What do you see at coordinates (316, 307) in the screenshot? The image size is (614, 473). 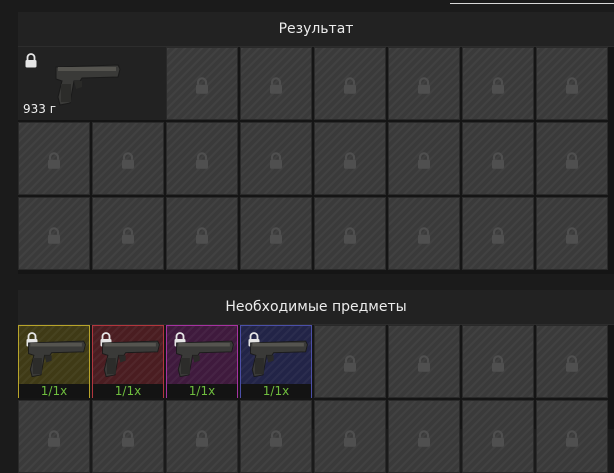 I see `required-items-title: Необходимые предметы` at bounding box center [316, 307].